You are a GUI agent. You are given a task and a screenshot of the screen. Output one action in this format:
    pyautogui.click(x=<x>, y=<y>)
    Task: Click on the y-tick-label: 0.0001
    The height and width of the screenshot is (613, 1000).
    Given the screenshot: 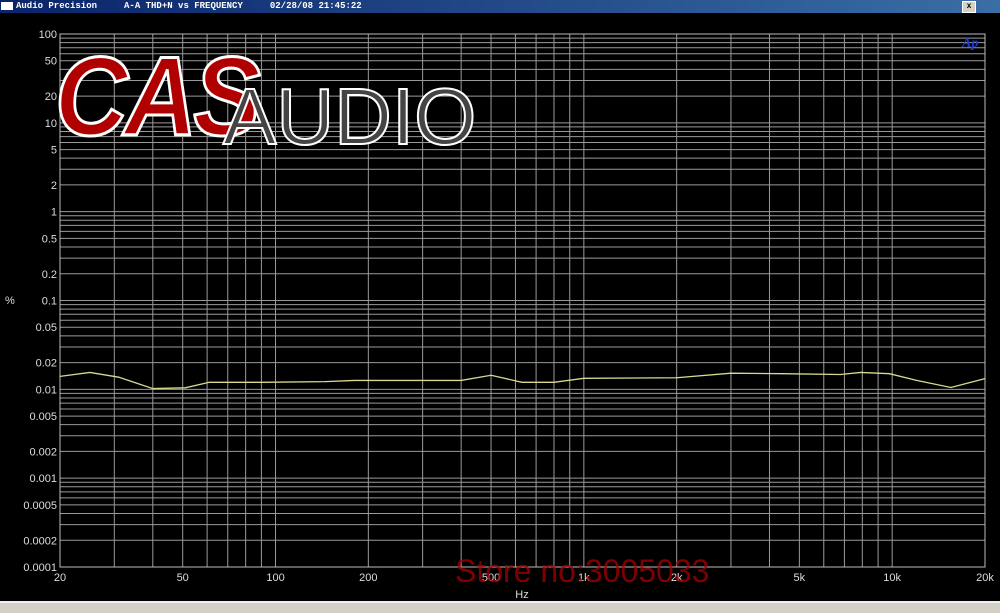 What is the action you would take?
    pyautogui.click(x=40, y=568)
    